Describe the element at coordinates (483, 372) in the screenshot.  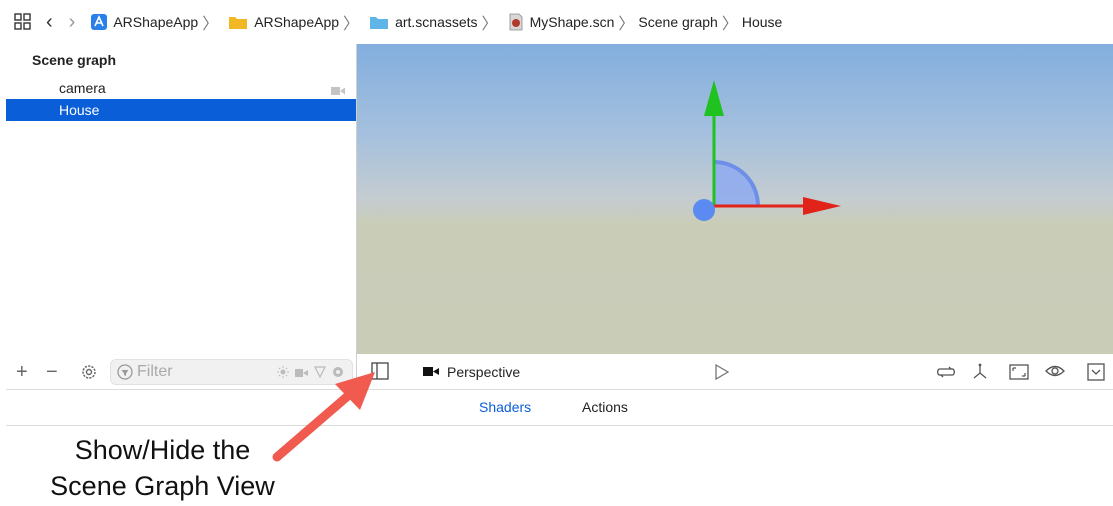
I see `camera-mode-selector: Perspective` at that location.